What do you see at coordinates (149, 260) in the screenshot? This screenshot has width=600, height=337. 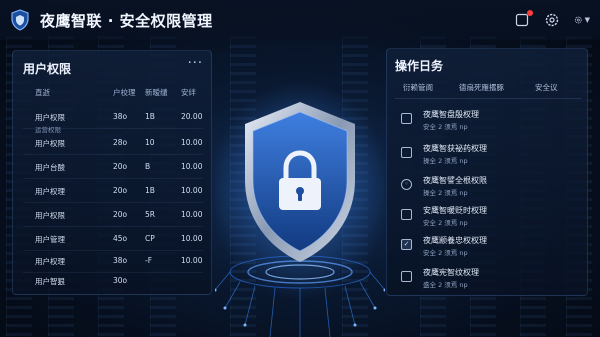 I see `row-value: -F` at bounding box center [149, 260].